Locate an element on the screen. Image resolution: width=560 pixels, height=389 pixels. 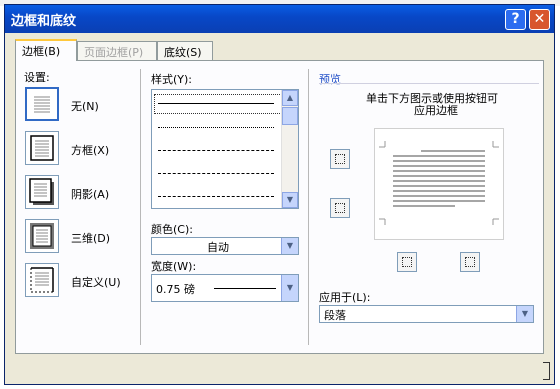
tab-page-border: 页面边框(P) is located at coordinates (117, 51).